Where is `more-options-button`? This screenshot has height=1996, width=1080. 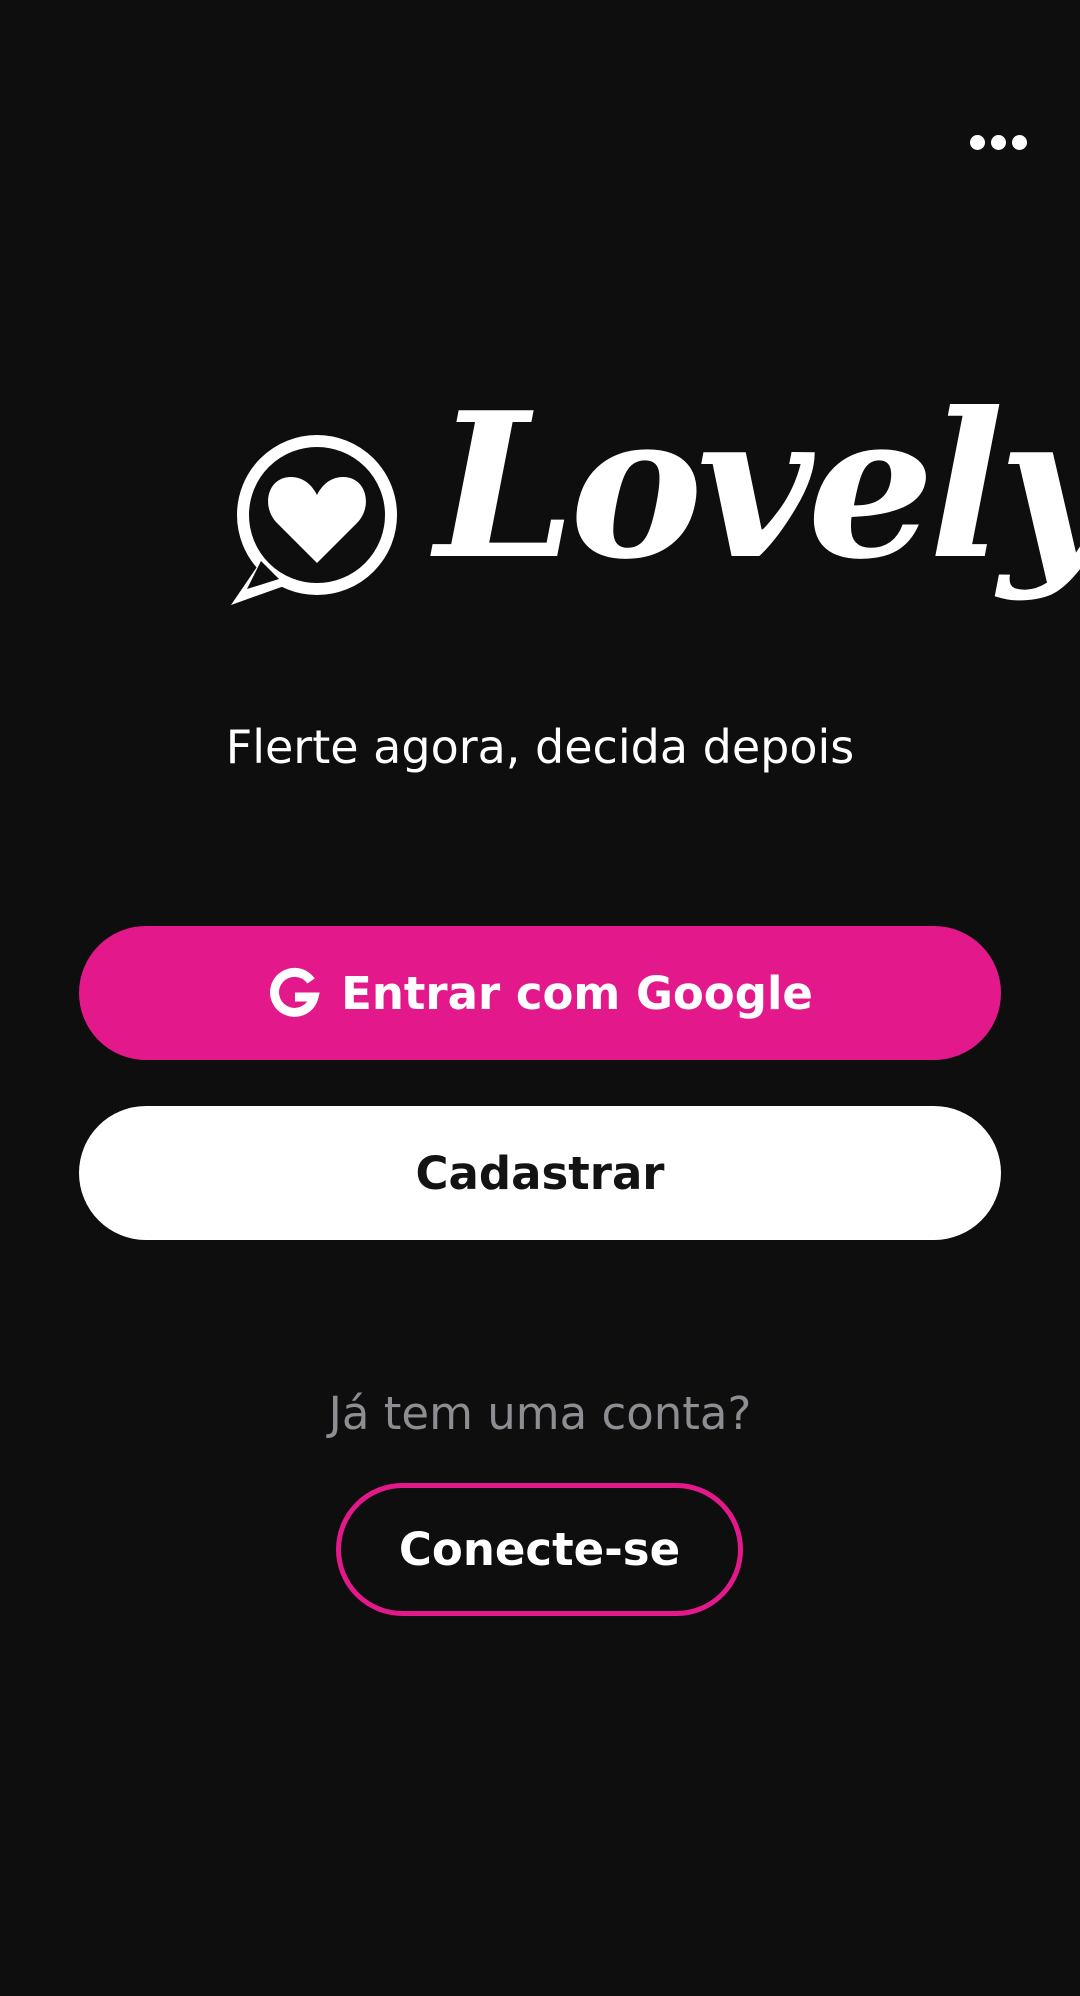
more-options-button is located at coordinates (998, 142).